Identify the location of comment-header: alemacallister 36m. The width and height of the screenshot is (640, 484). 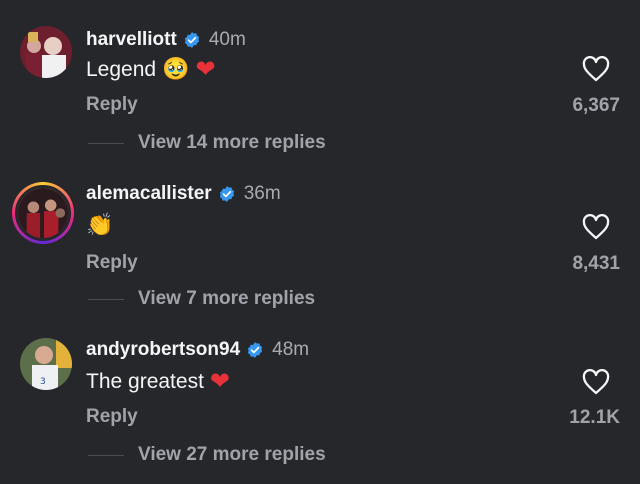
(183, 194).